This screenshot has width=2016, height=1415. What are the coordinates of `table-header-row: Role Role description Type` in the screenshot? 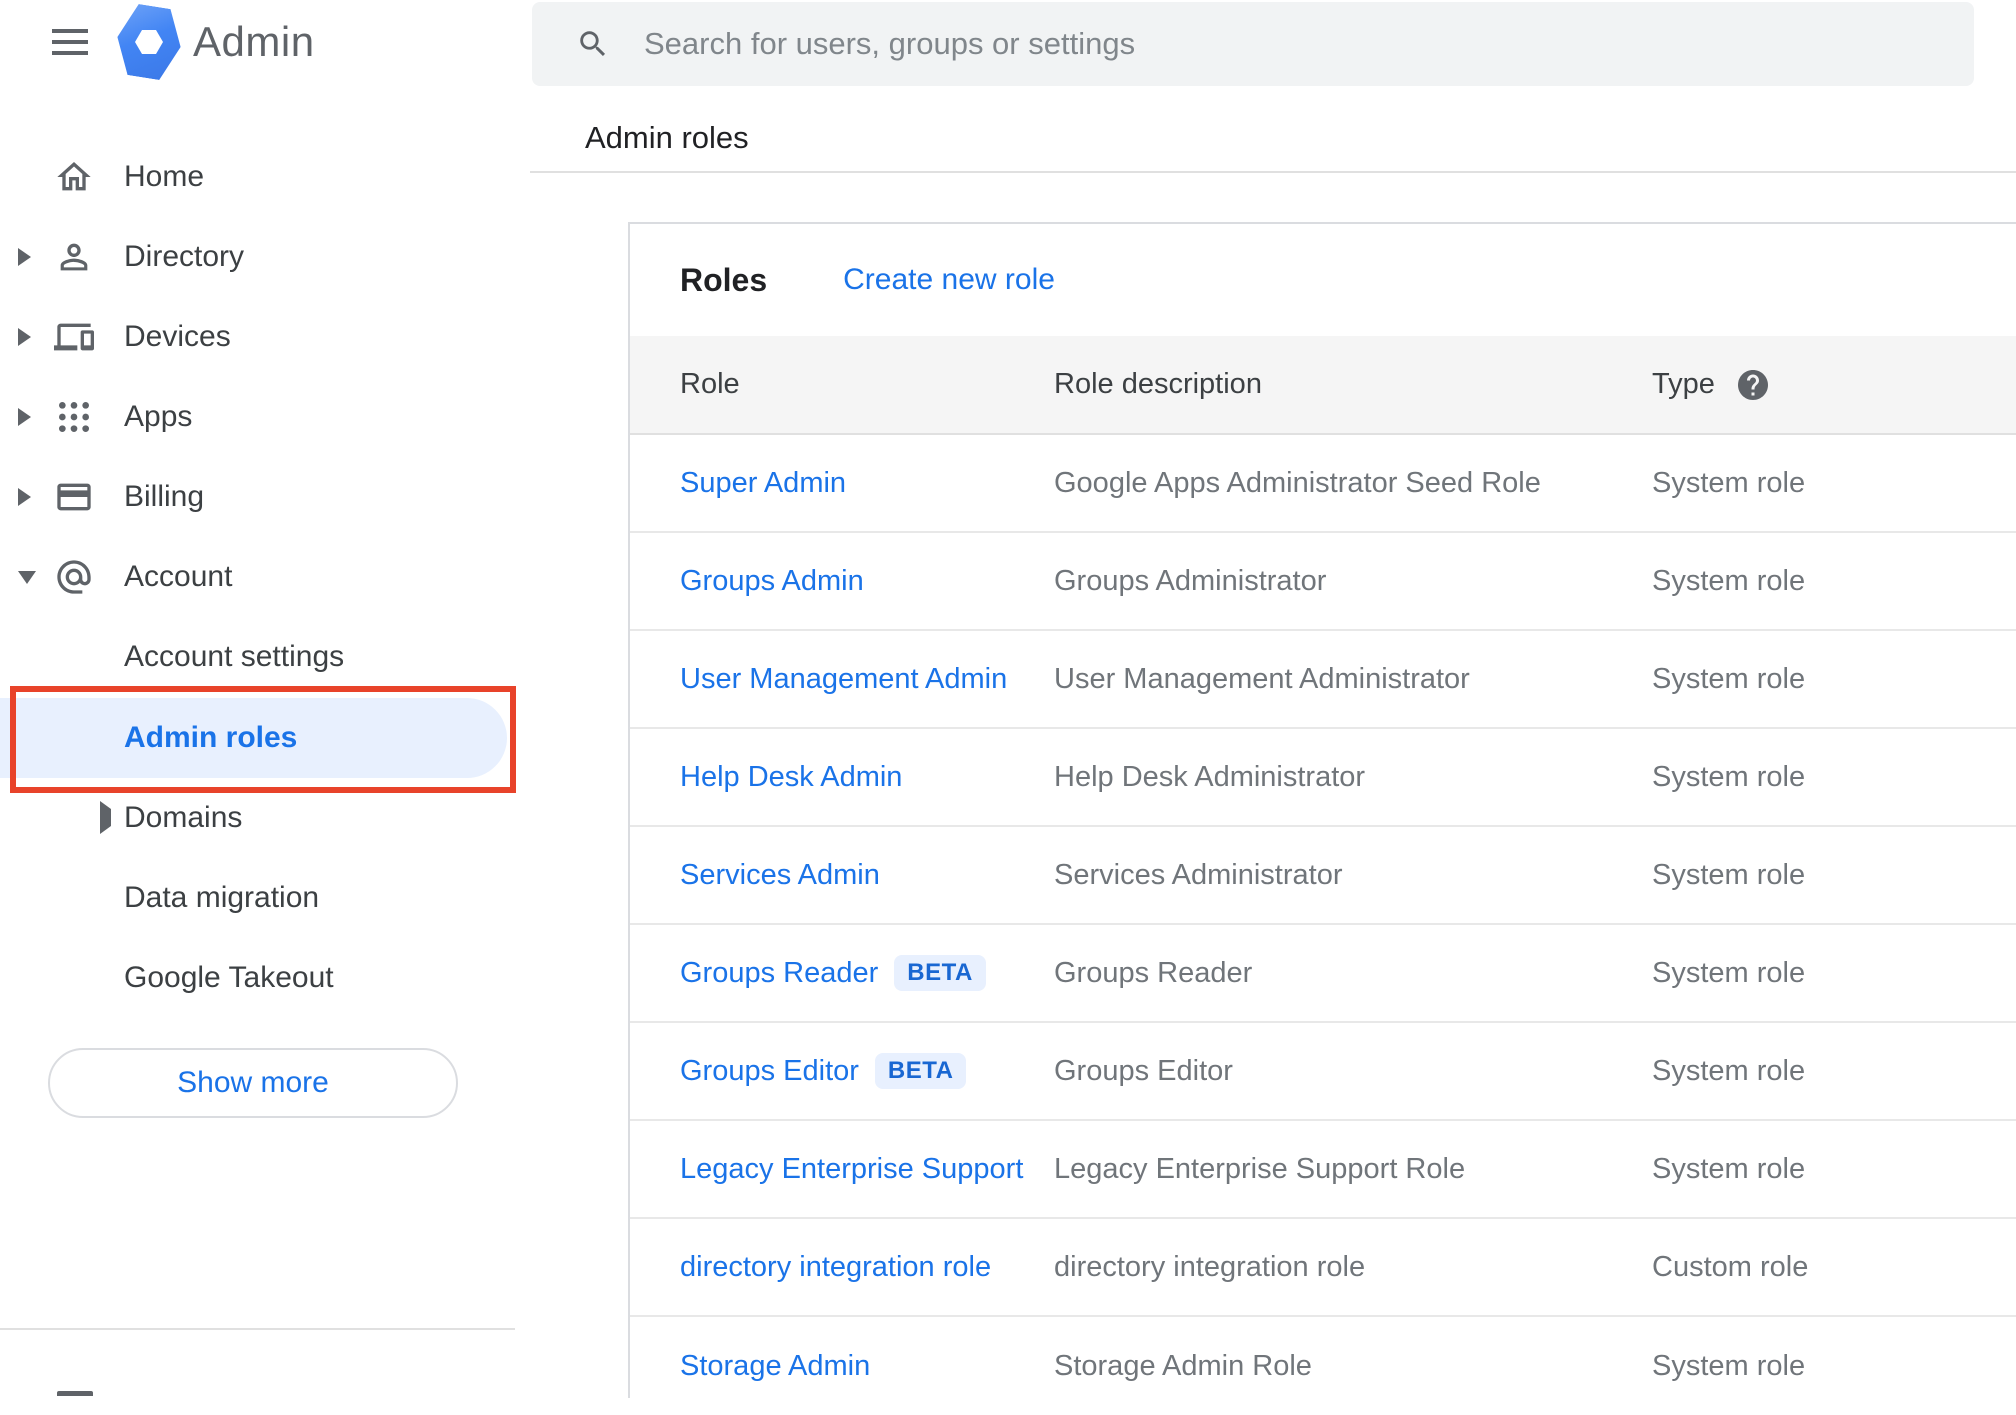 It's located at (1323, 385).